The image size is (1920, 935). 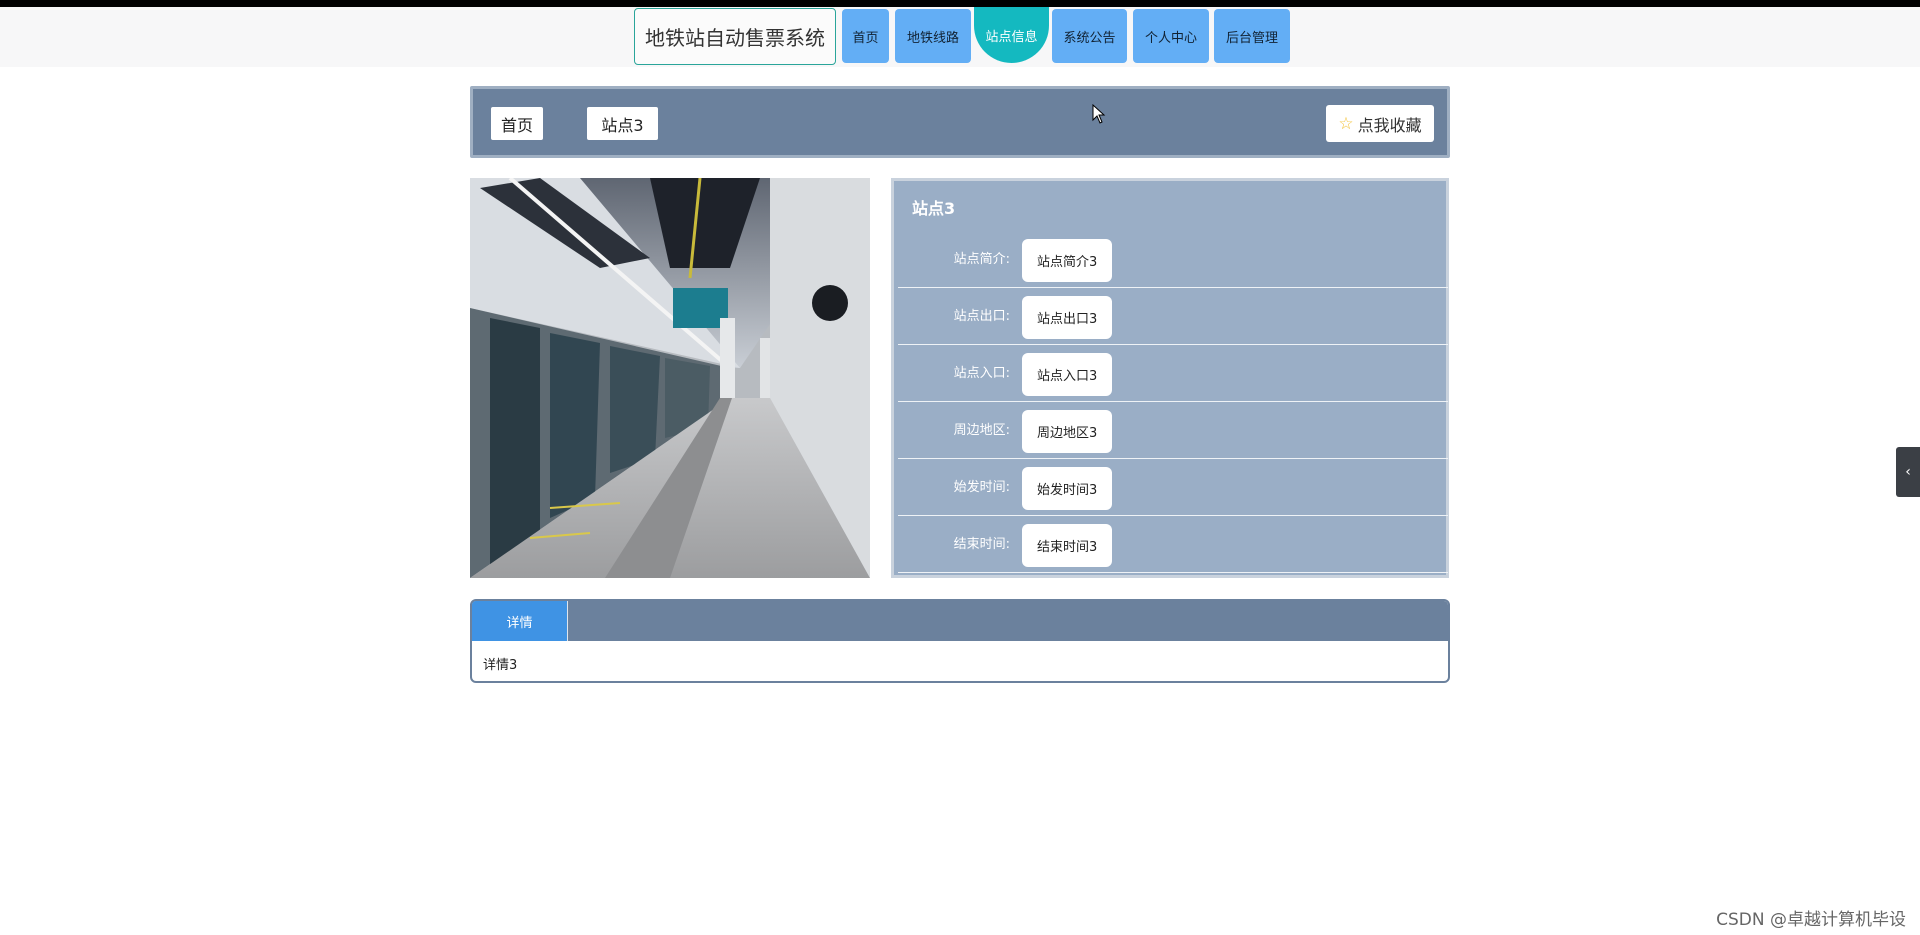 What do you see at coordinates (1173, 430) in the screenshot?
I see `info-row: 周边地区: 周边地区3` at bounding box center [1173, 430].